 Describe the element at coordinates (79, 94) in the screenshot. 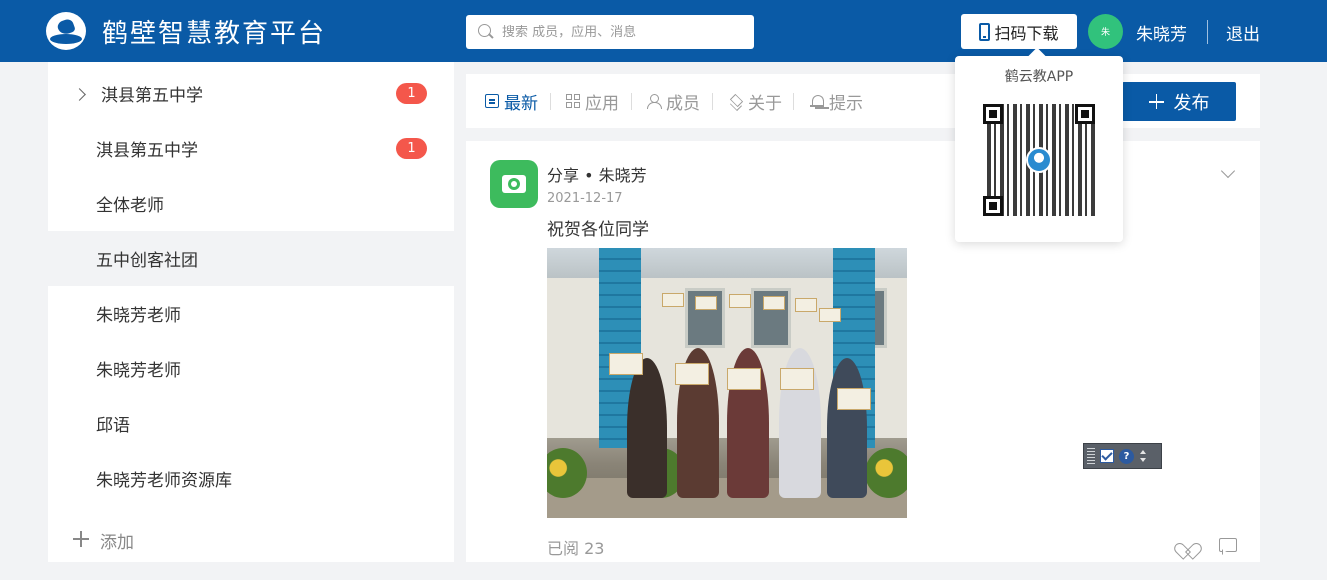

I see `chevron-right-icon` at that location.